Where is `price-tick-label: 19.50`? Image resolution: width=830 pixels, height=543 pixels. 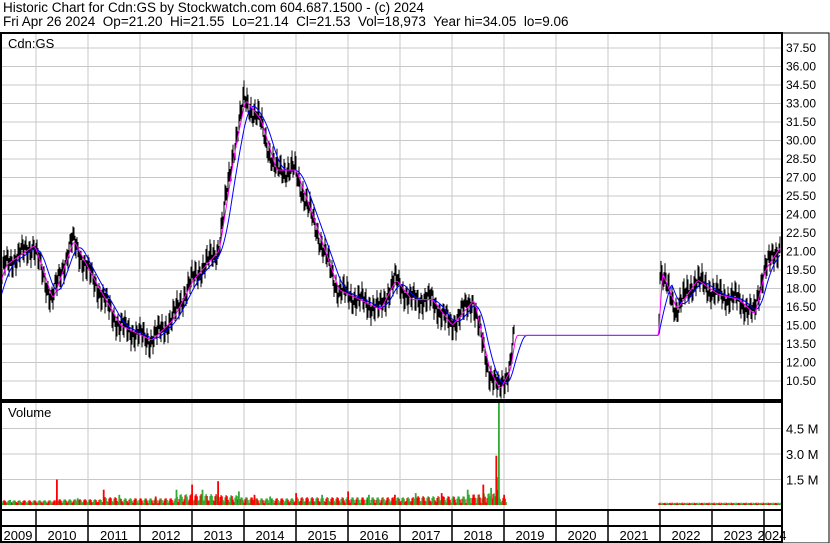 price-tick-label: 19.50 is located at coordinates (801, 270).